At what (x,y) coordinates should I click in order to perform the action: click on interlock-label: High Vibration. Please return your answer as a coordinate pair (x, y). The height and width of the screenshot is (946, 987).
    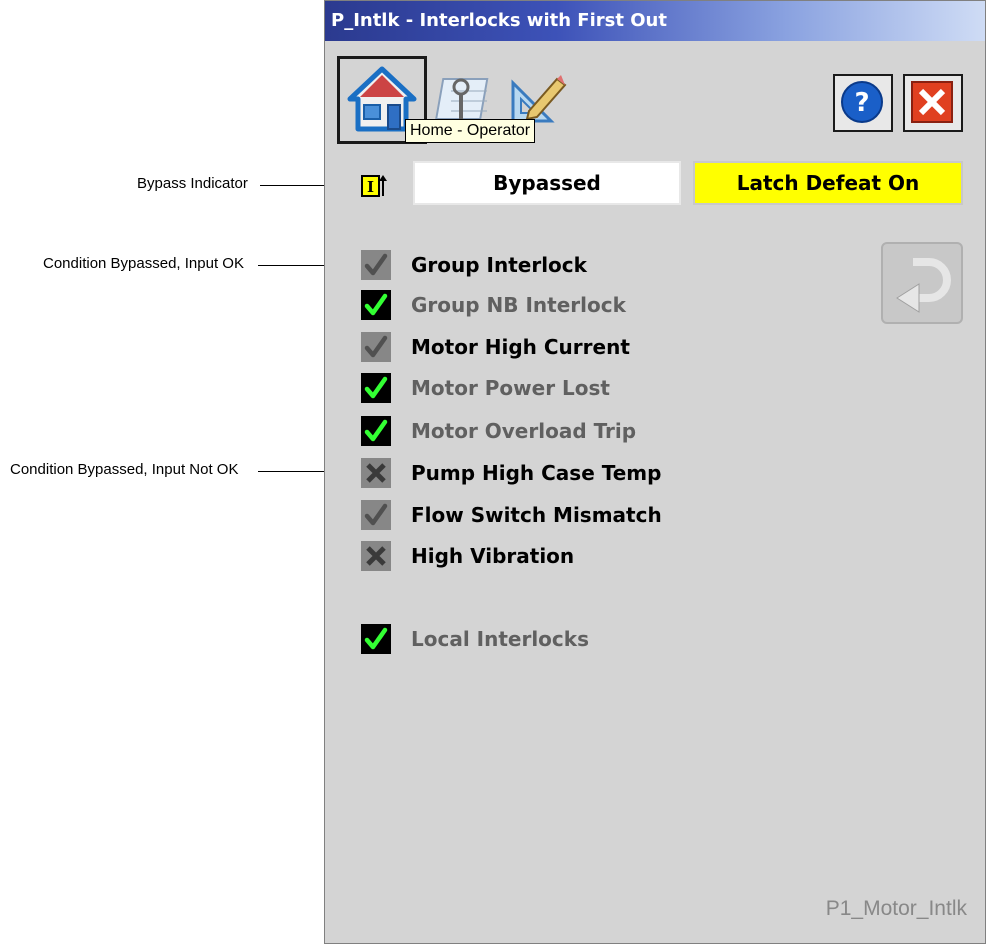
    Looking at the image, I should click on (493, 556).